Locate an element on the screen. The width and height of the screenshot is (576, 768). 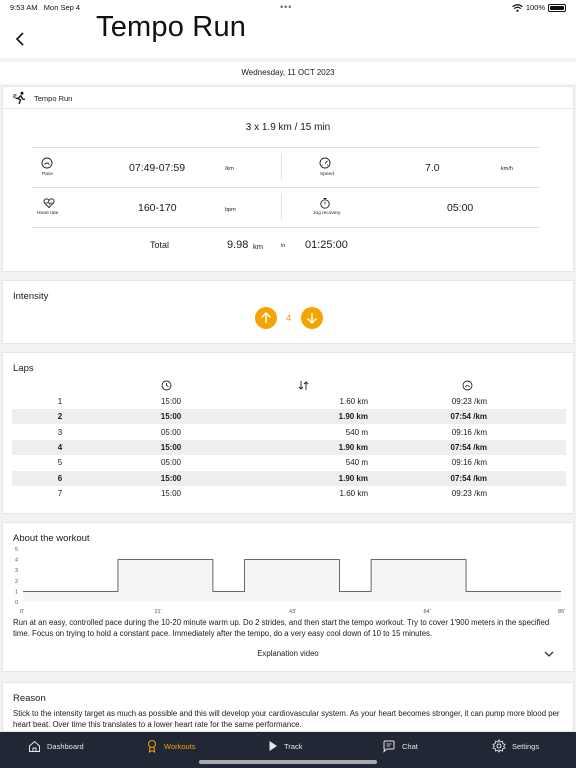
lap-distance: 540 m is located at coordinates (356, 463).